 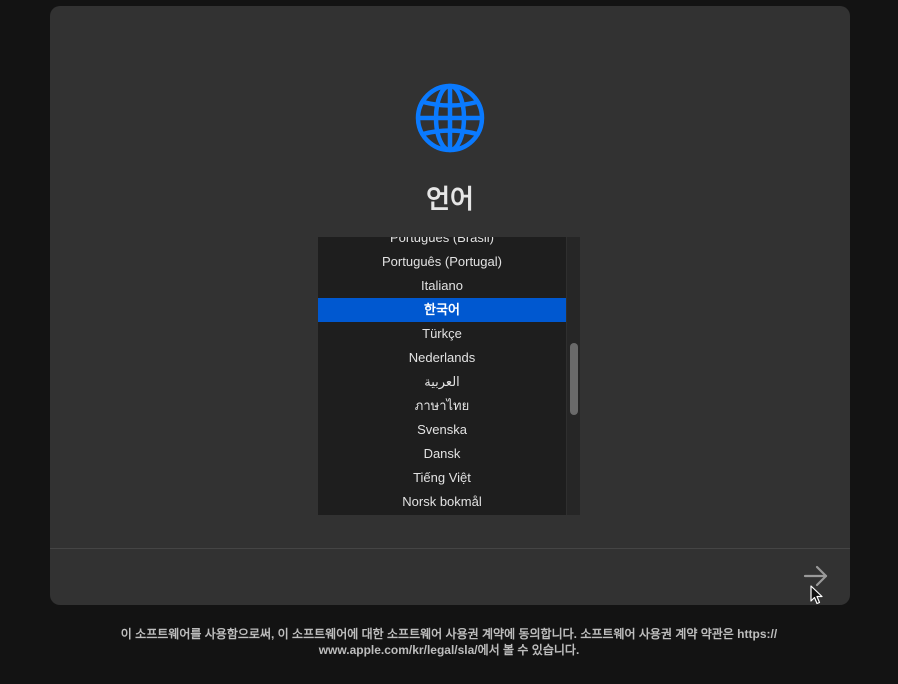 I want to click on footer-divider, so click(x=450, y=548).